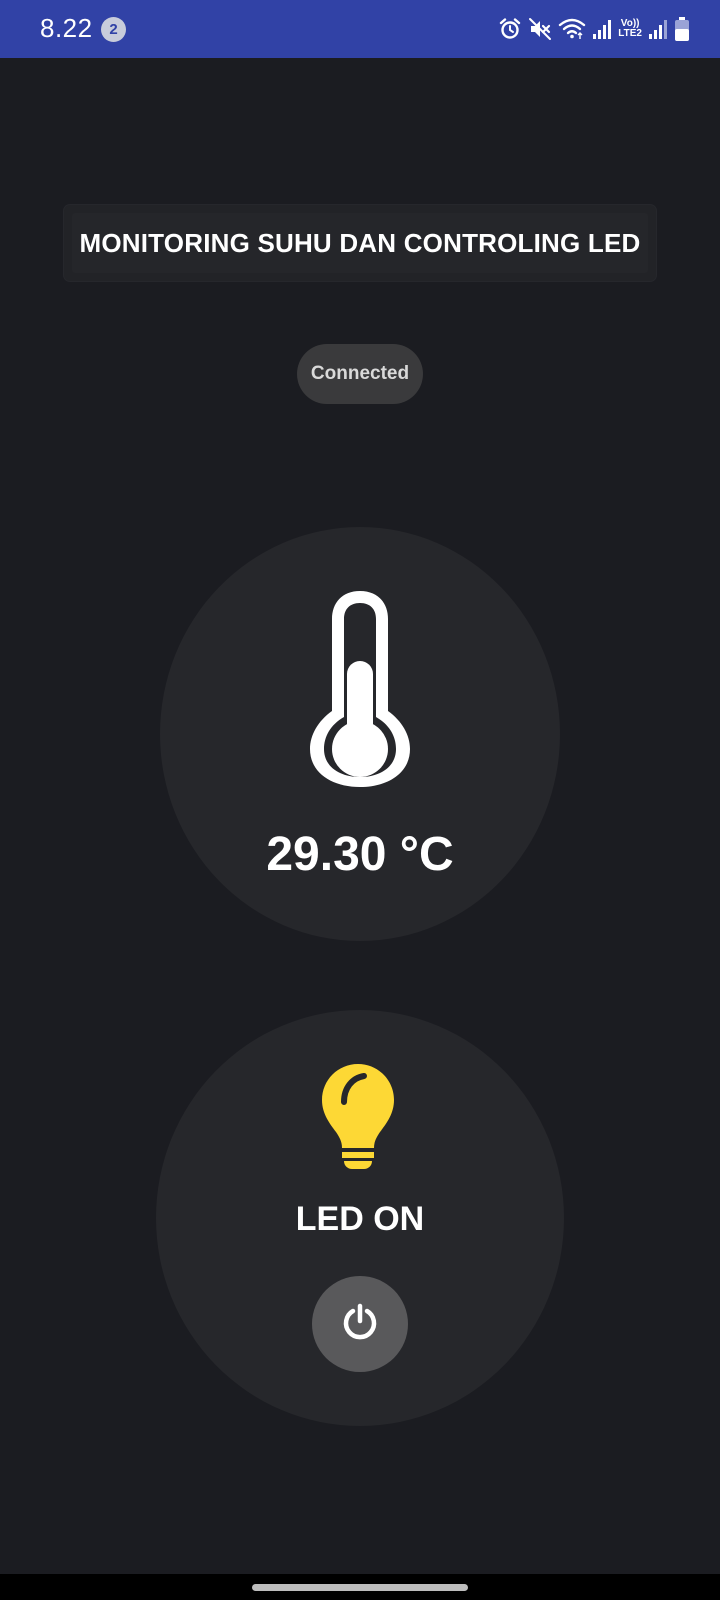 This screenshot has height=1600, width=720. I want to click on led-status-label: LED ON, so click(360, 1219).